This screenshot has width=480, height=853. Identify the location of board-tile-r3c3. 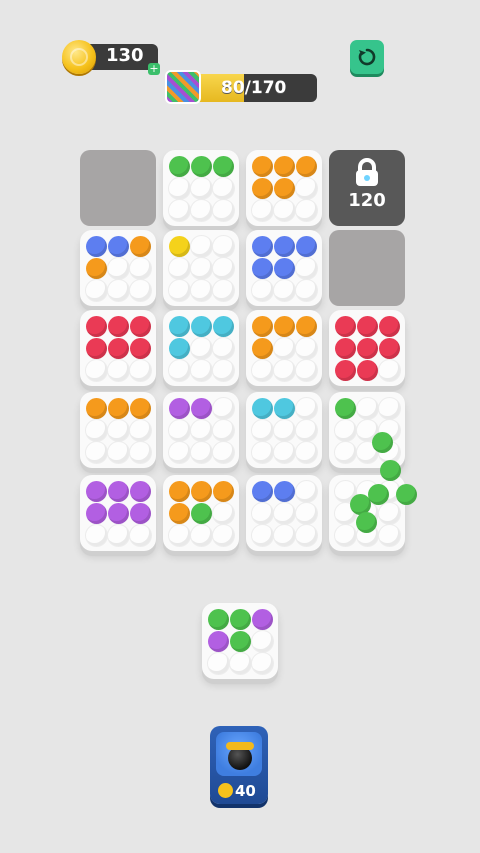
(284, 348).